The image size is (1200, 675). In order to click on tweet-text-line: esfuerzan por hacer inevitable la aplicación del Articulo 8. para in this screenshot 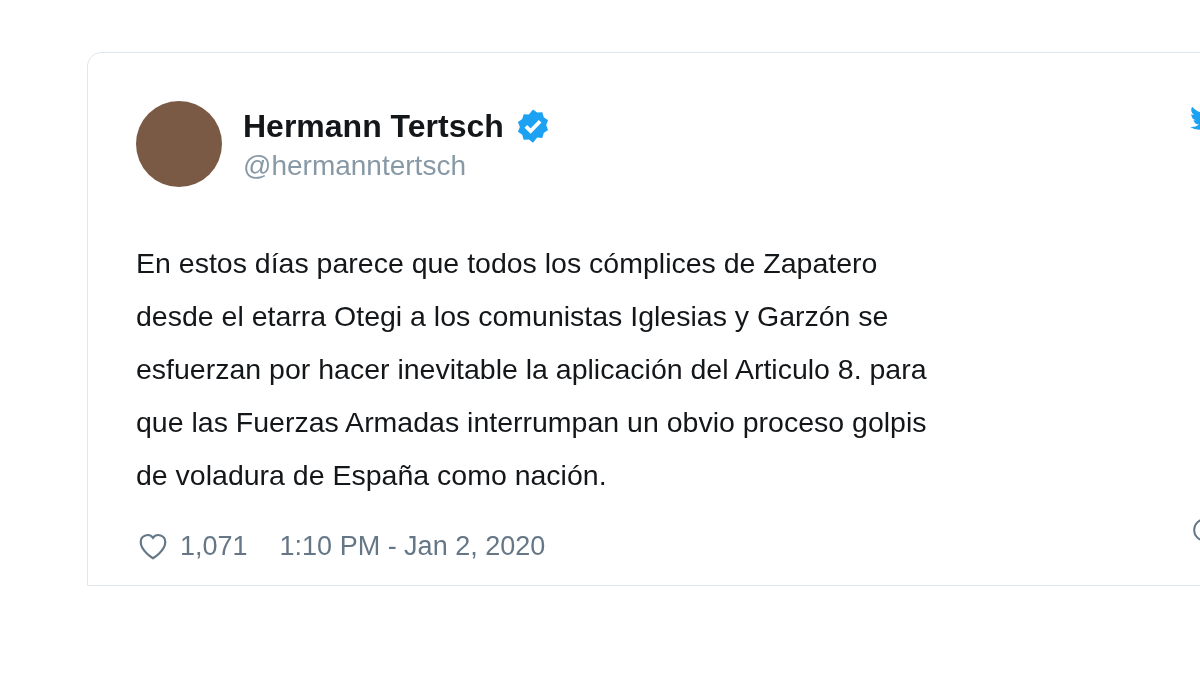, I will do `click(531, 369)`.